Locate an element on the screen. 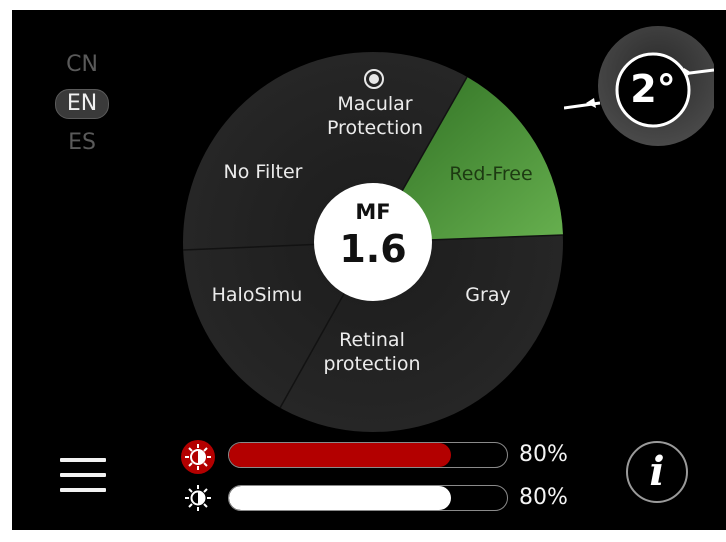 This screenshot has width=726, height=542. segment-no-filter: No Filter is located at coordinates (263, 172).